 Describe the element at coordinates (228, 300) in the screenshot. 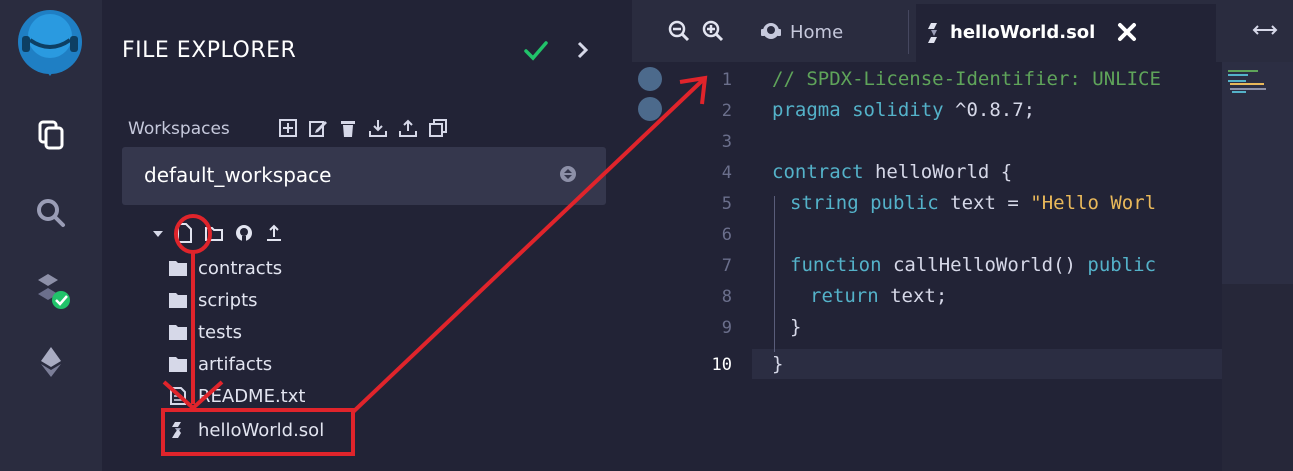

I see `tree-item-label: scripts` at that location.